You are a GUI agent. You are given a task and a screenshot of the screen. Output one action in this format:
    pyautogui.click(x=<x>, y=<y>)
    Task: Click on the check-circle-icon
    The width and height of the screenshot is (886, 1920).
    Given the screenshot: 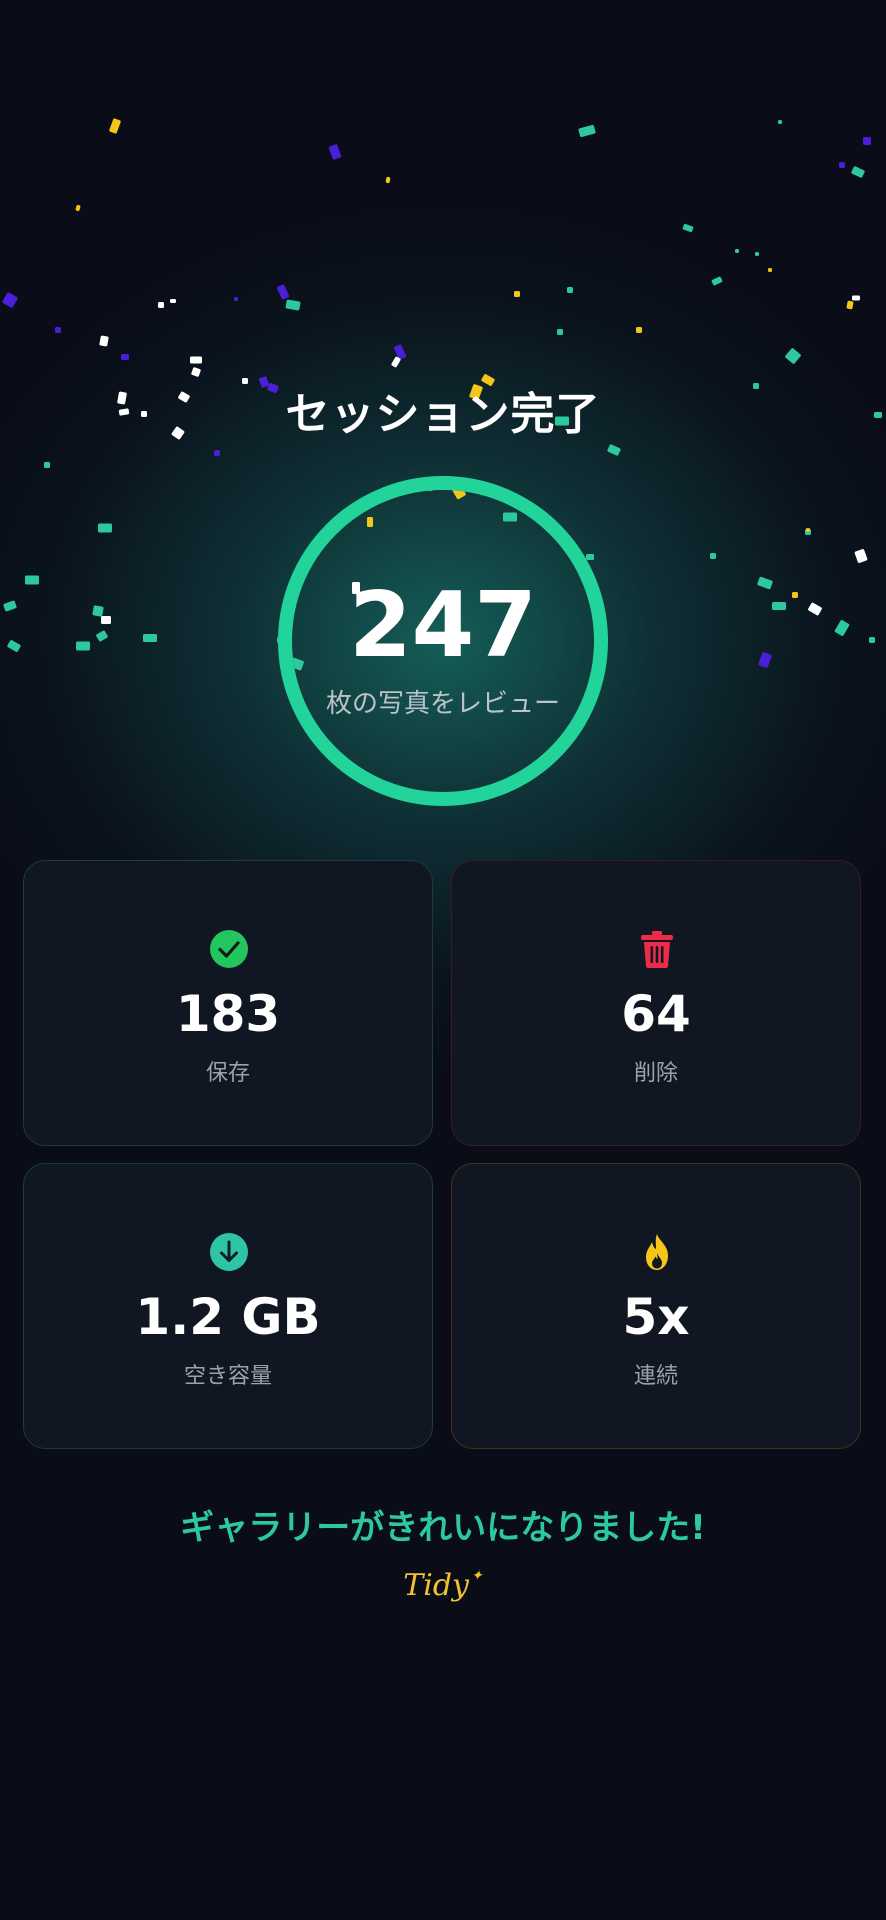 What is the action you would take?
    pyautogui.click(x=229, y=949)
    